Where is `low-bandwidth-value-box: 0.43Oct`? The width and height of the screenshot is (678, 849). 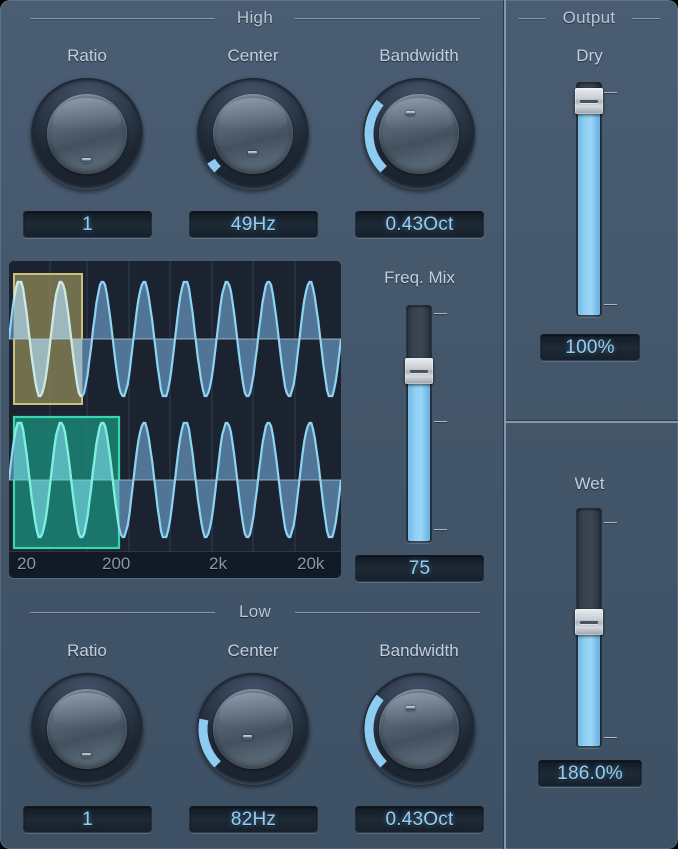
low-bandwidth-value-box: 0.43Oct is located at coordinates (419, 819).